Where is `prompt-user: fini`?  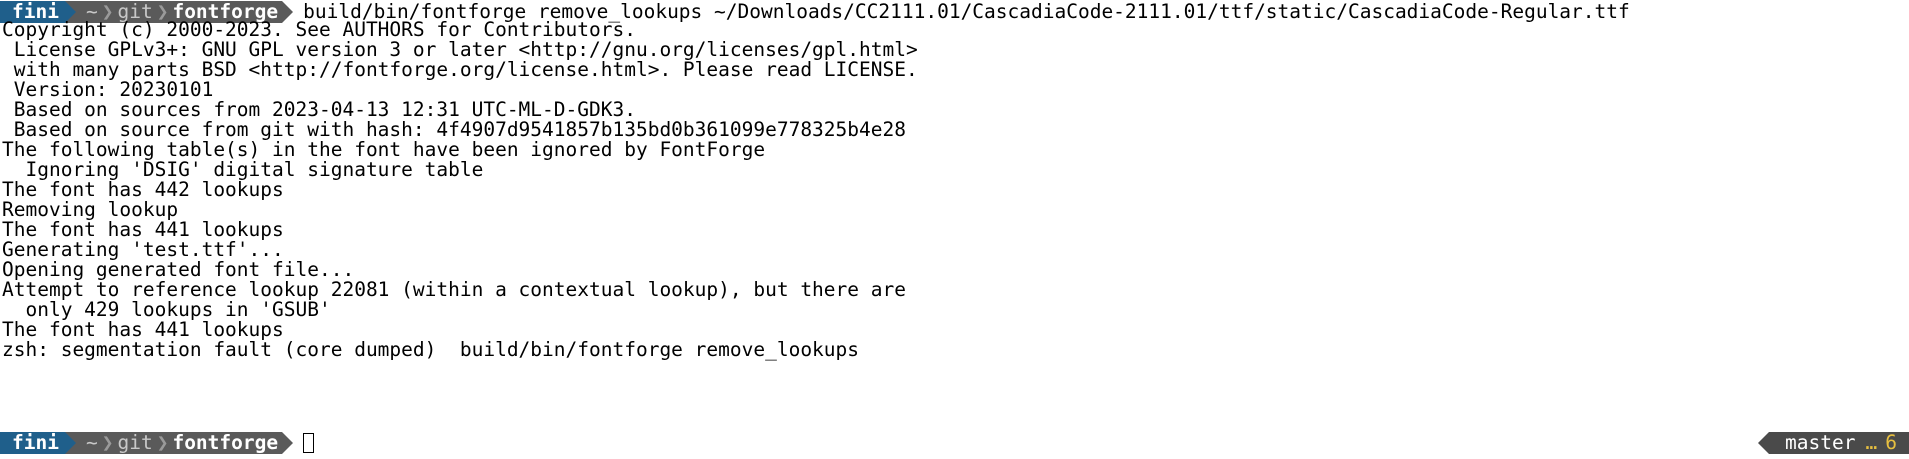
prompt-user: fini is located at coordinates (32, 443).